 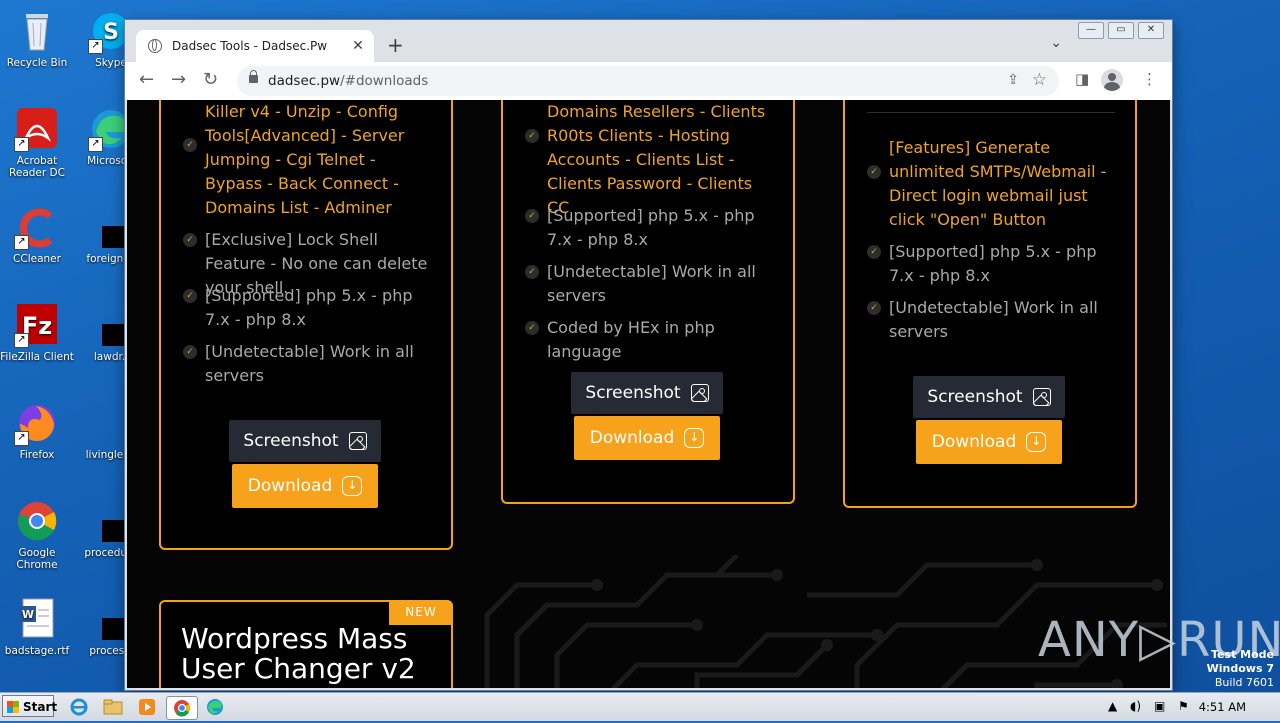 I want to click on flag-icon: ⚑, so click(x=1183, y=706).